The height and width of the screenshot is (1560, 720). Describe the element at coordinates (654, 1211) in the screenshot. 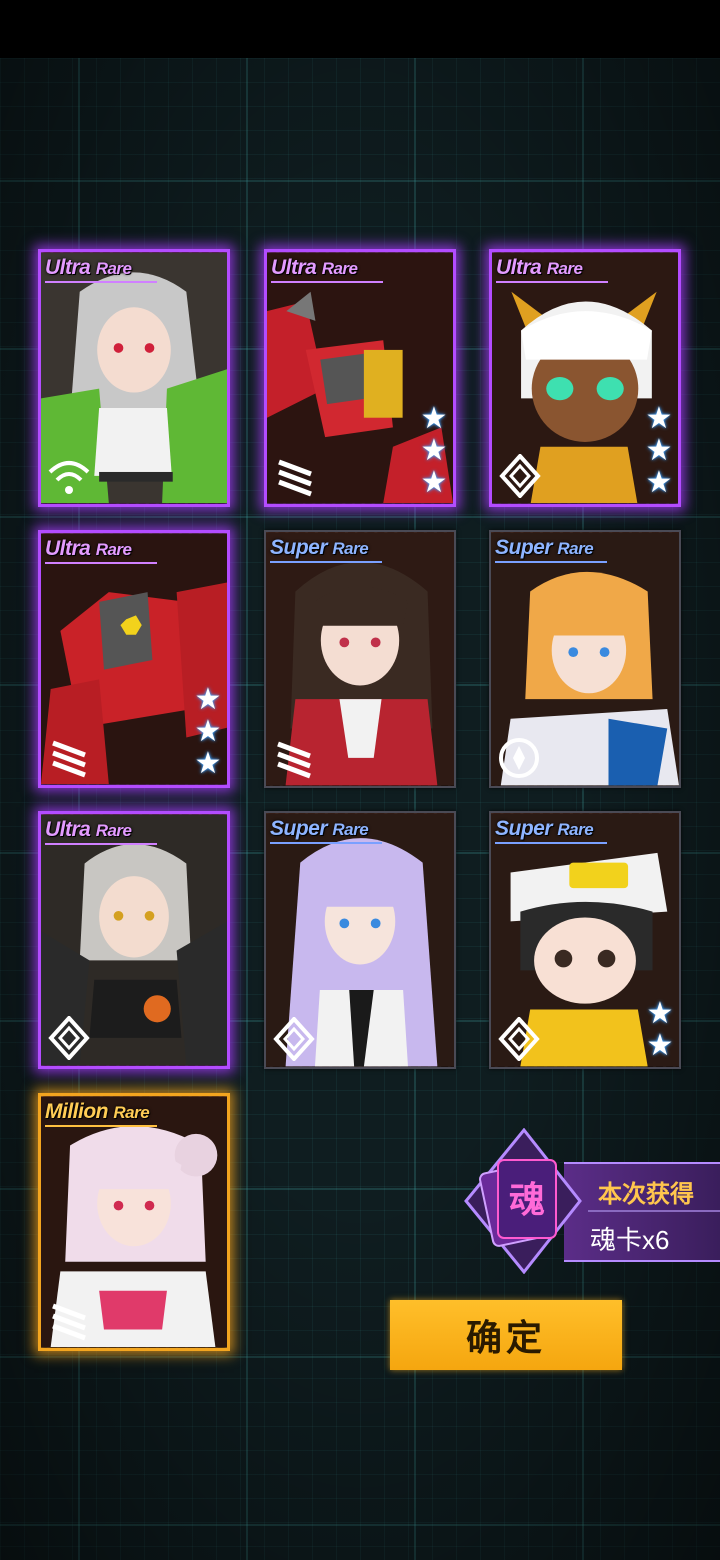

I see `soul-reward-divider` at that location.